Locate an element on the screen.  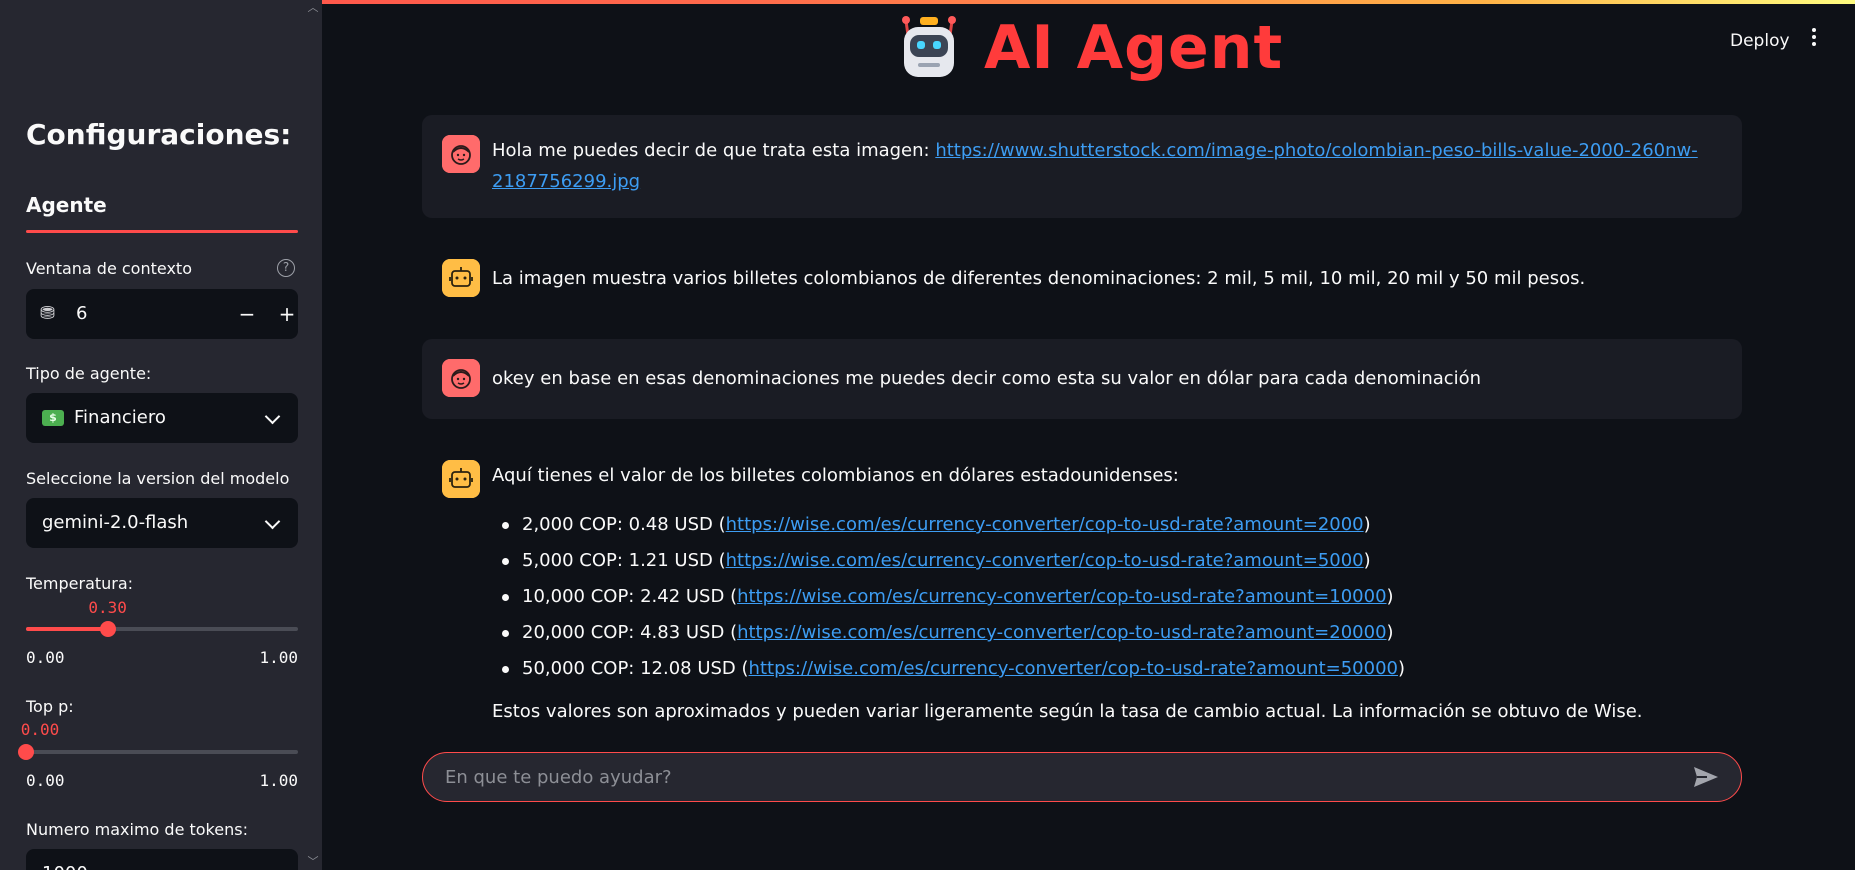
sidebar-section-heading: Agente is located at coordinates (66, 205).